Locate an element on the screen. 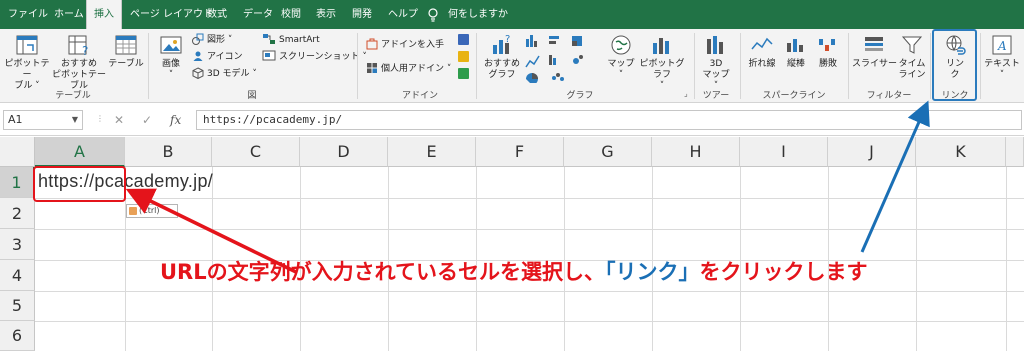  recommended-chart-button: ? おすすめ グラフ is located at coordinates (502, 57).